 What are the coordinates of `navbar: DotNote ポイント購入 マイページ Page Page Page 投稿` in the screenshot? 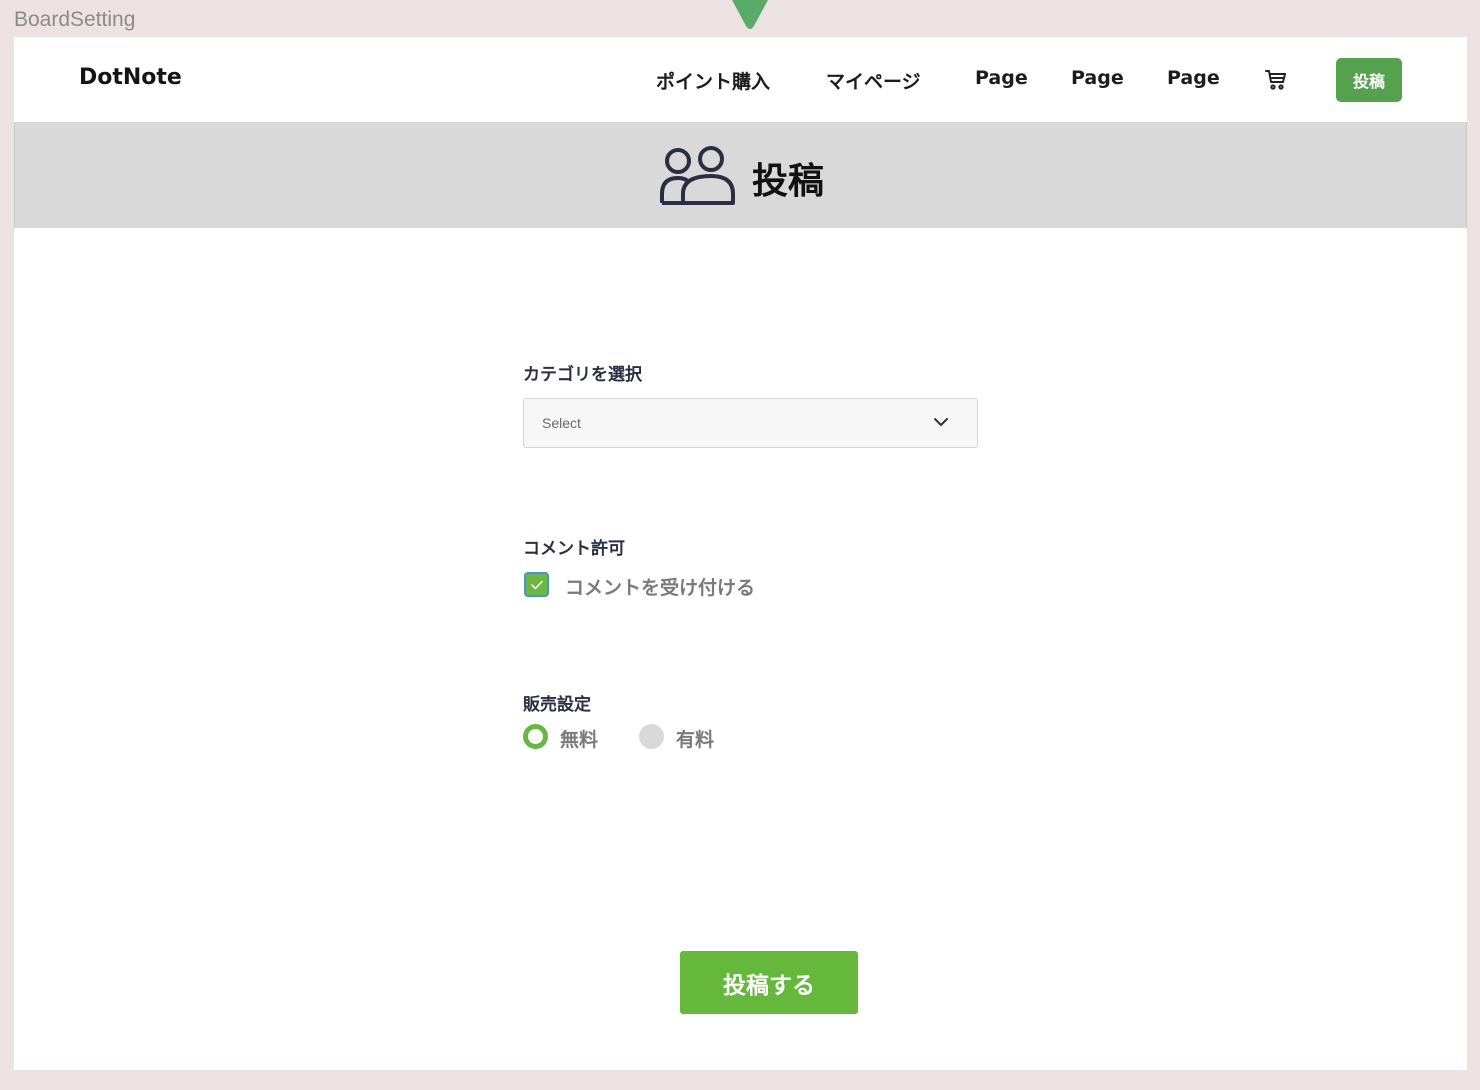 It's located at (740, 79).